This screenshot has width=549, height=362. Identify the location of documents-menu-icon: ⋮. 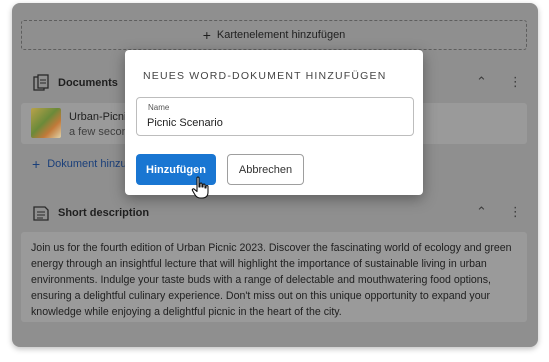
(515, 82).